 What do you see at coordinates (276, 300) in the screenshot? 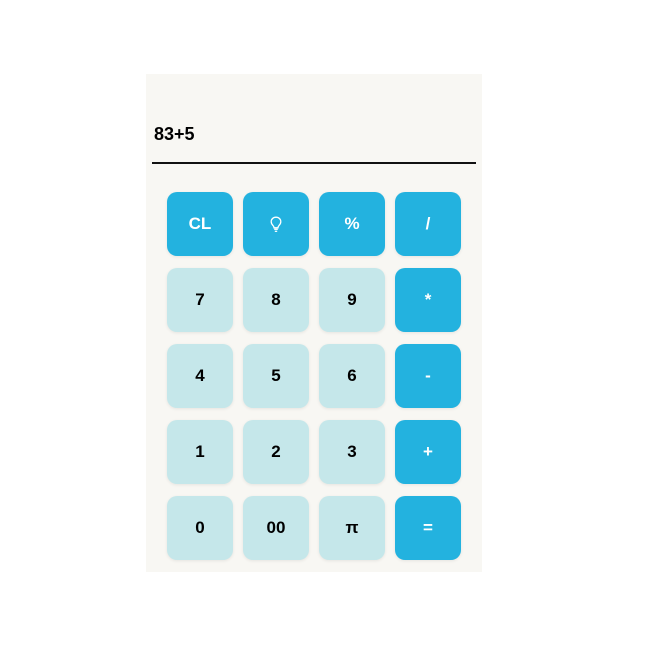
I see `digit-8-button: 8` at bounding box center [276, 300].